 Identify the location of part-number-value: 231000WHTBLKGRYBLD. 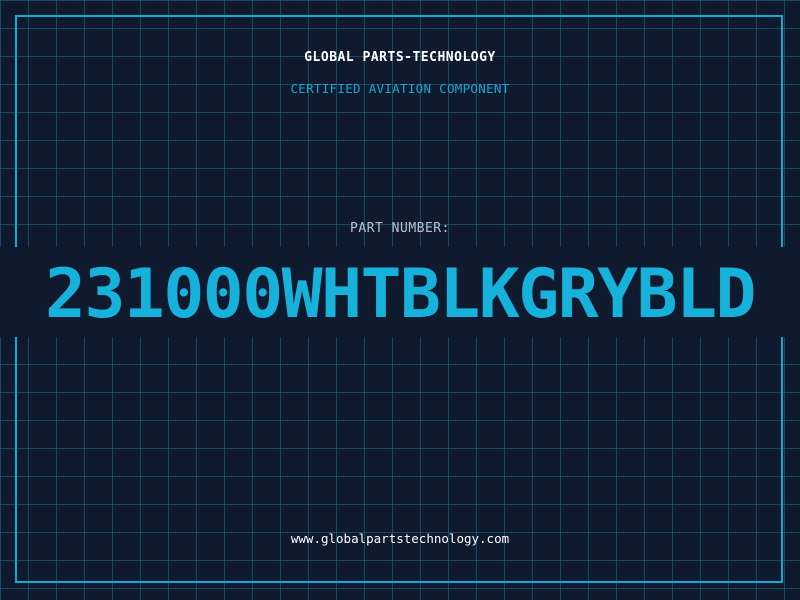
(400, 294).